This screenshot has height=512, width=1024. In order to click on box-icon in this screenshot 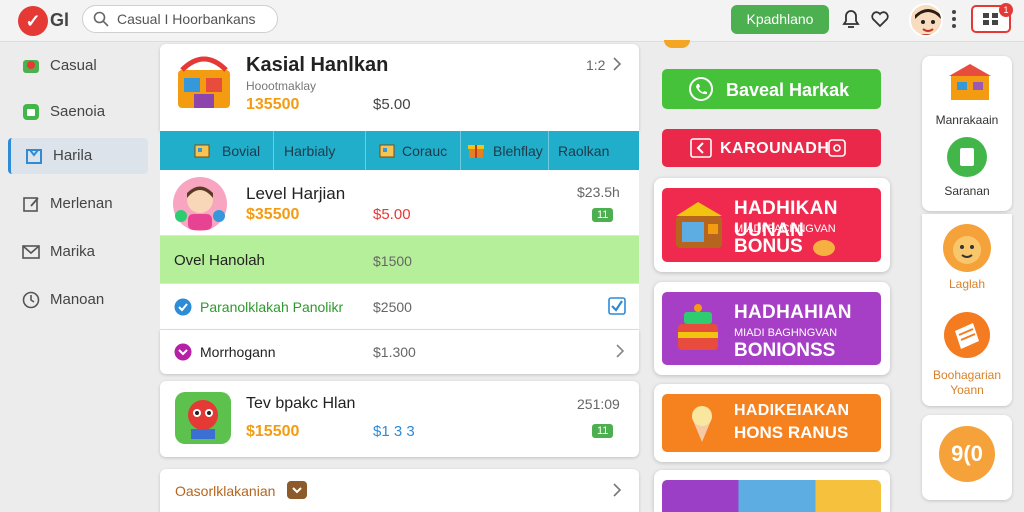, I will do `click(202, 151)`.